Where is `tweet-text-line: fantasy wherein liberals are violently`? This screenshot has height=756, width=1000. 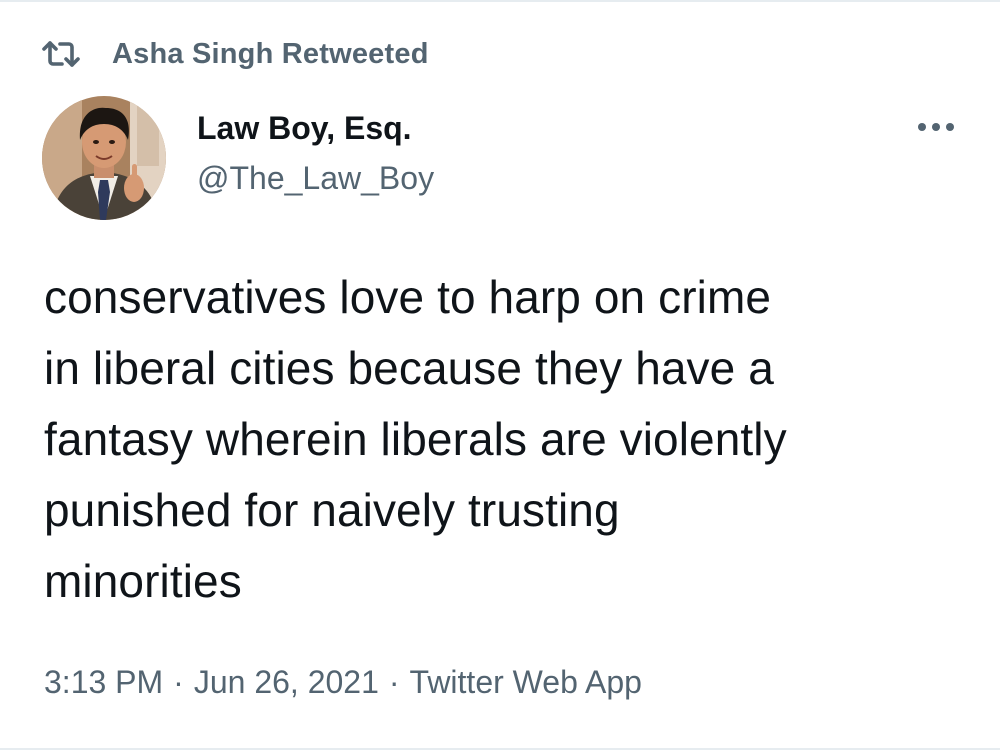 tweet-text-line: fantasy wherein liberals are violently is located at coordinates (415, 439).